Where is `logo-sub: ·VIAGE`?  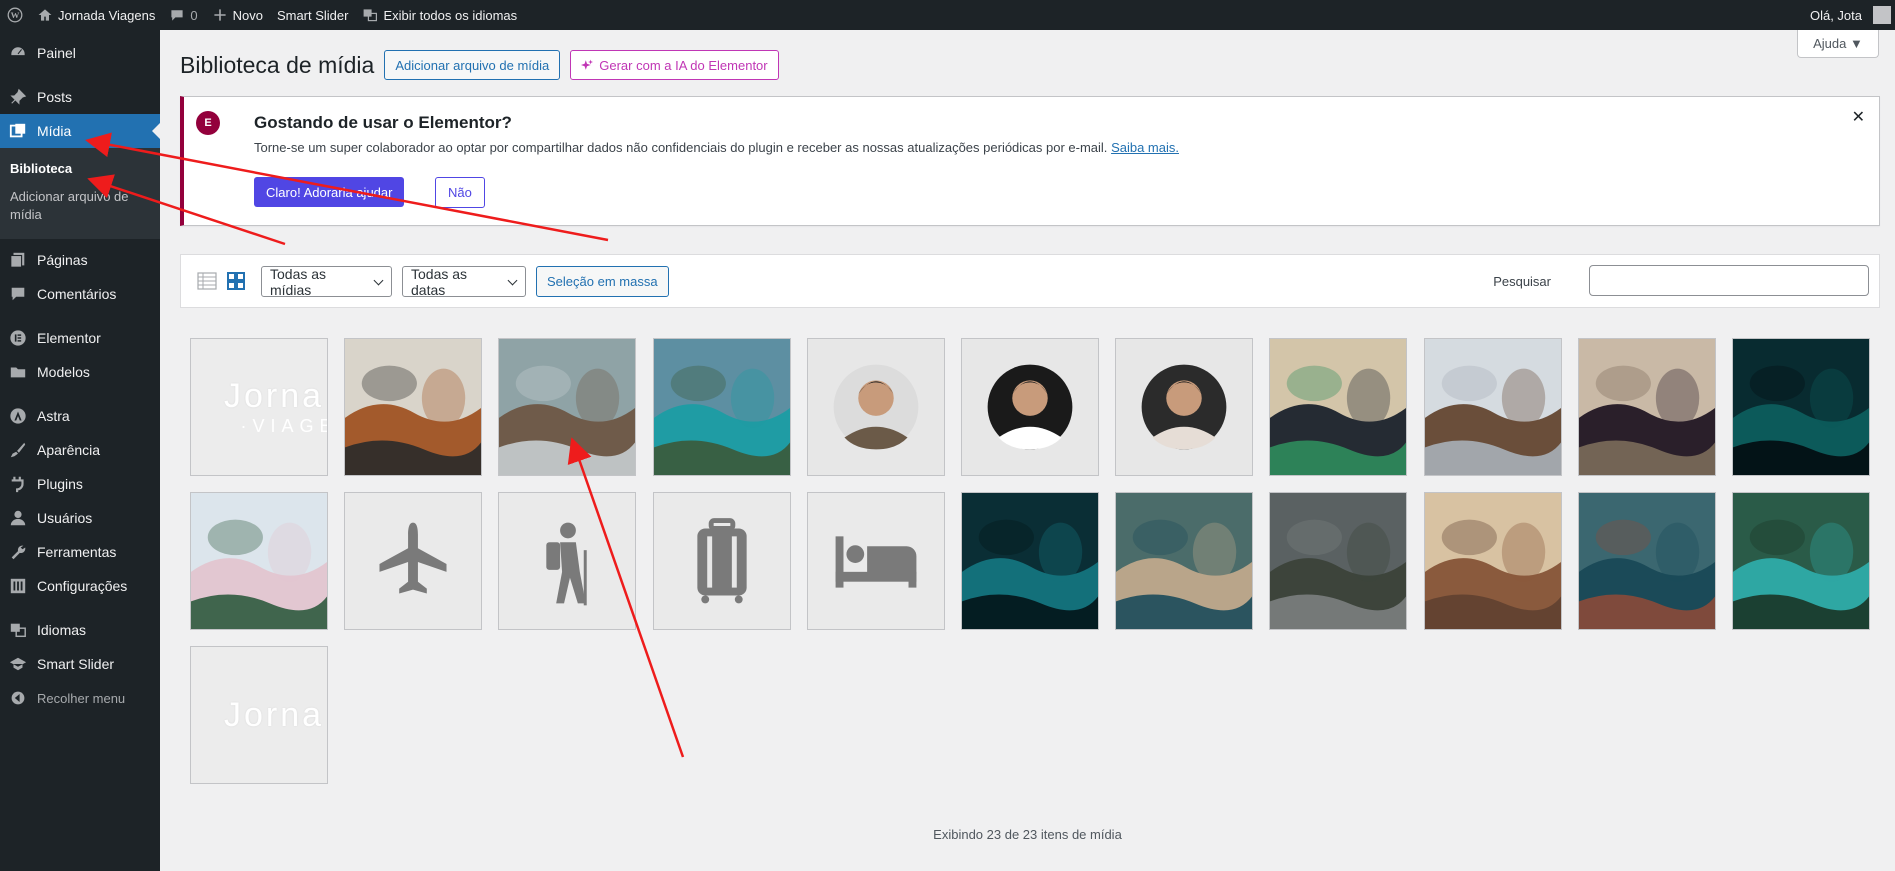
logo-sub: ·VIAGE is located at coordinates (284, 426).